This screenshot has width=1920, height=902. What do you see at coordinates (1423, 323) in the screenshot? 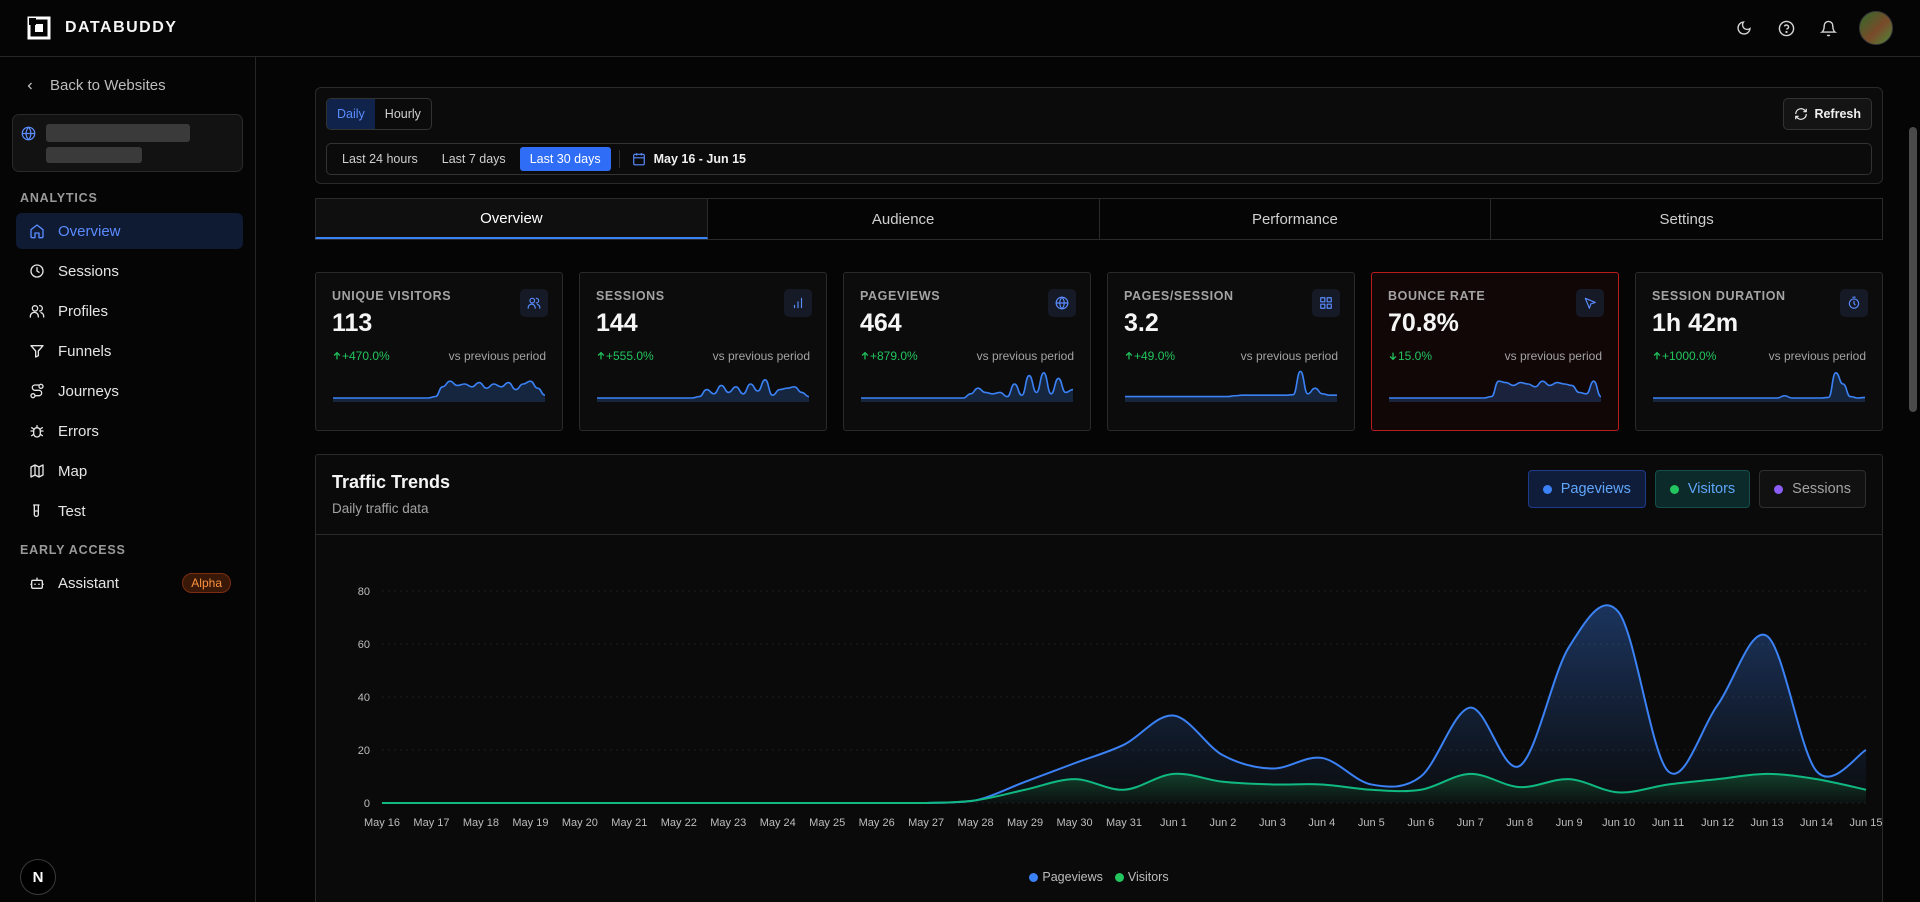
I see `metric-value: 70.8%` at bounding box center [1423, 323].